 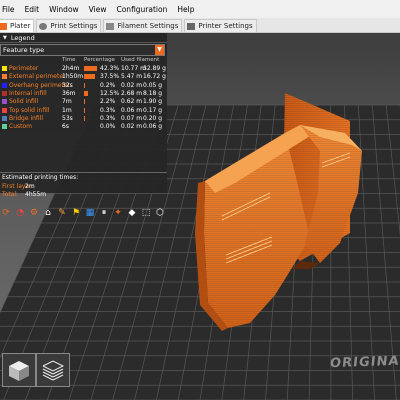 What do you see at coordinates (83, 172) in the screenshot?
I see `legend-divider` at bounding box center [83, 172].